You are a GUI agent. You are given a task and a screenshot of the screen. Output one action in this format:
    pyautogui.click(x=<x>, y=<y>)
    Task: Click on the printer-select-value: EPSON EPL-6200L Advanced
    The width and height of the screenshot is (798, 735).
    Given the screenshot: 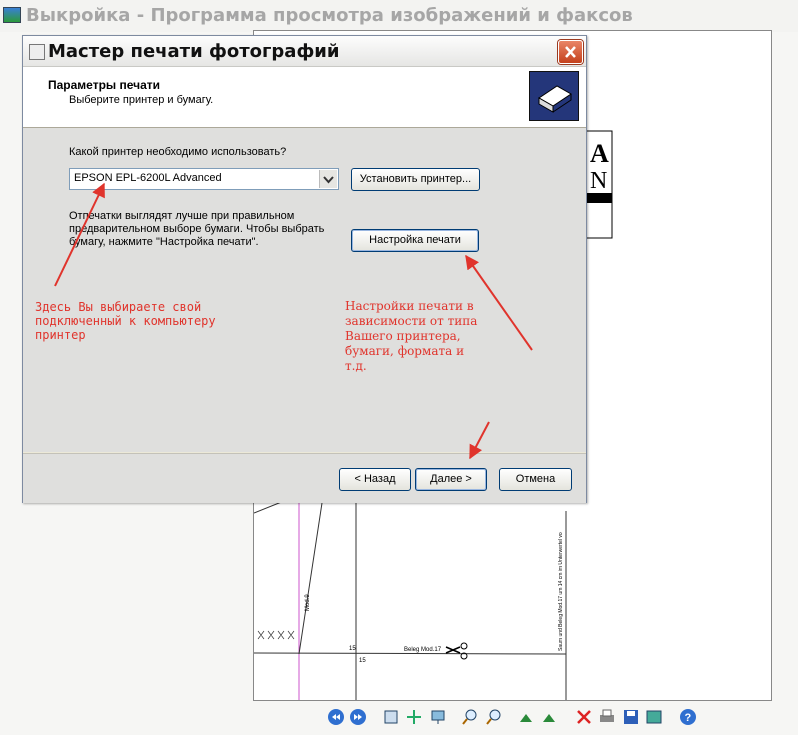 What is the action you would take?
    pyautogui.click(x=148, y=178)
    